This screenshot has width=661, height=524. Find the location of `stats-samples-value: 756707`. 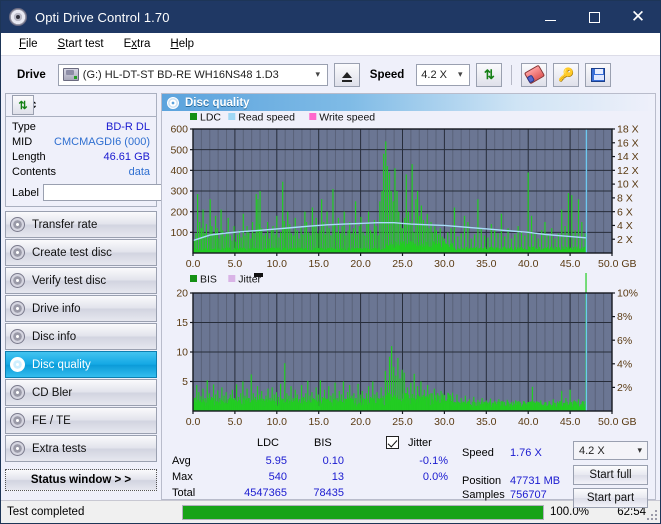

stats-samples-value: 756707 is located at coordinates (528, 495).